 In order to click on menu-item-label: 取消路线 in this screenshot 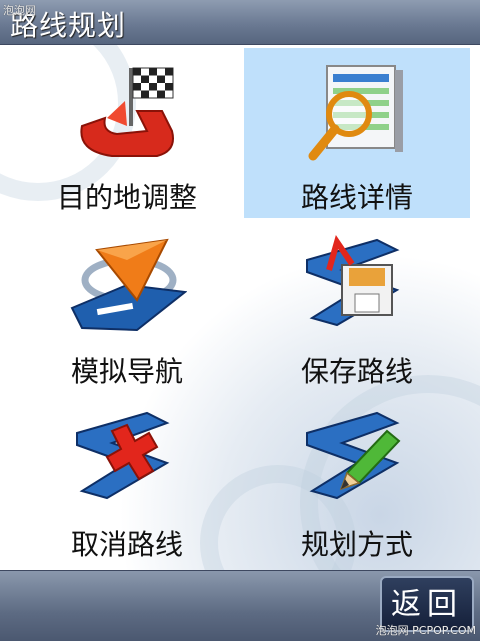, I will do `click(126, 544)`.